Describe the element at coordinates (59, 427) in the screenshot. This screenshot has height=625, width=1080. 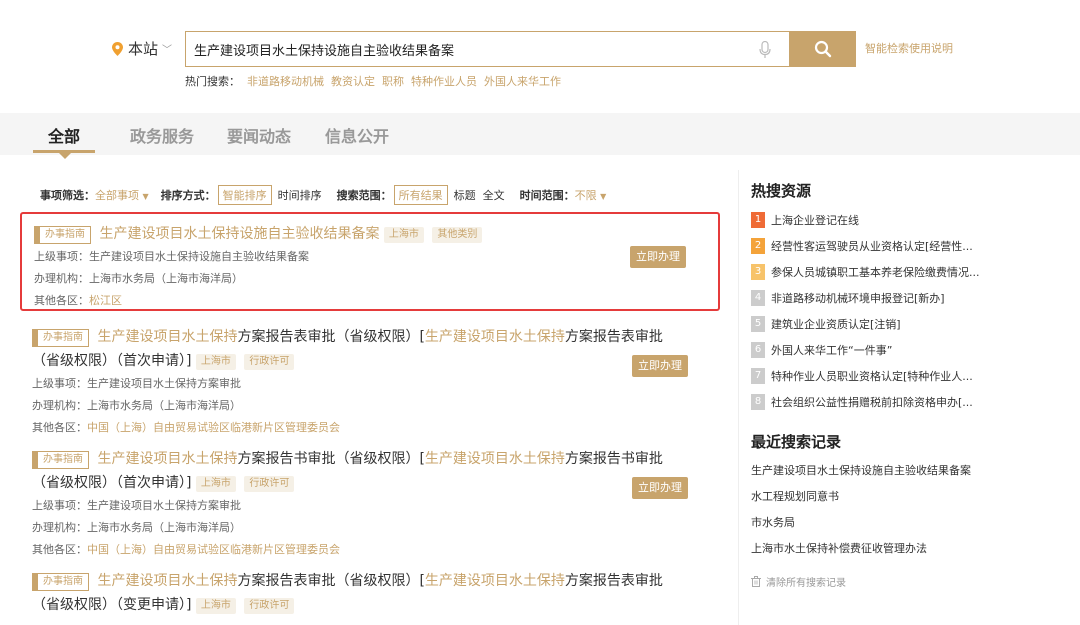
I see `district-label: 其他各区：` at that location.